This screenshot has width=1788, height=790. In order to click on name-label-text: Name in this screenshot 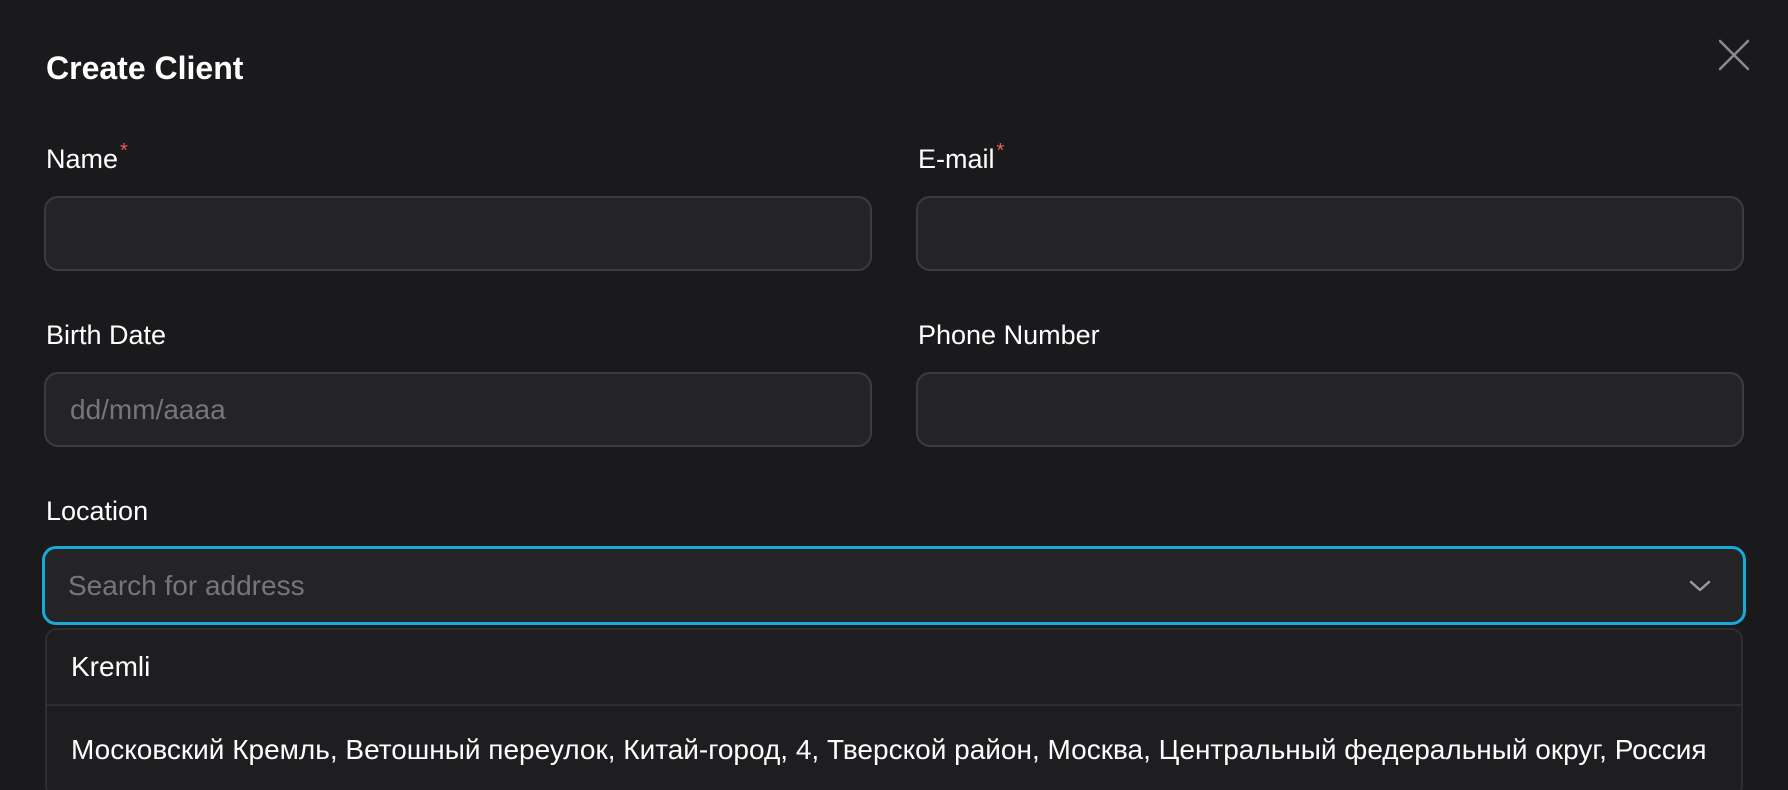, I will do `click(82, 159)`.